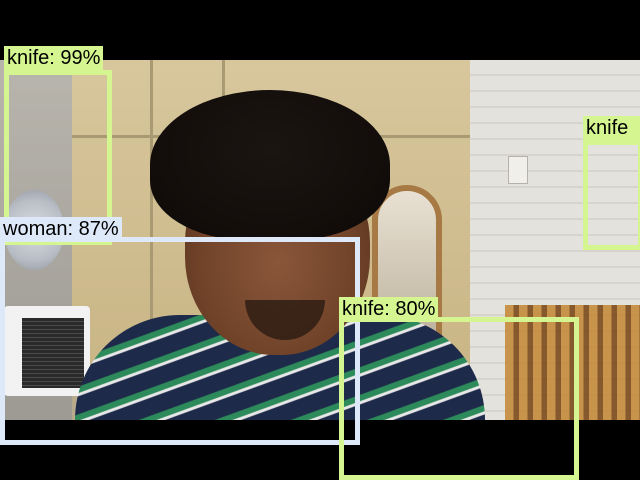 Image resolution: width=640 pixels, height=480 pixels. I want to click on detection-label-woman-87: woman: 87%, so click(61, 229).